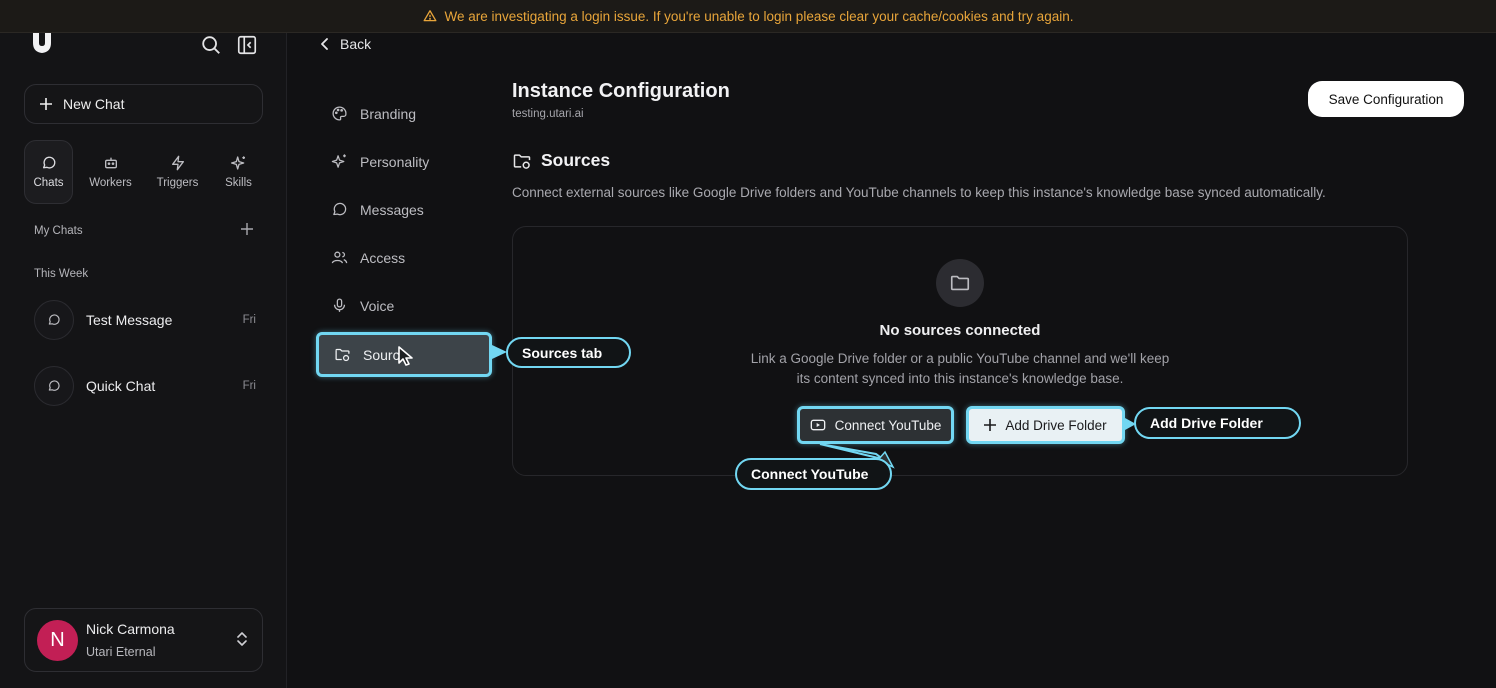 This screenshot has height=688, width=1496. I want to click on connect-youtube-button: Connect YouTube, so click(875, 425).